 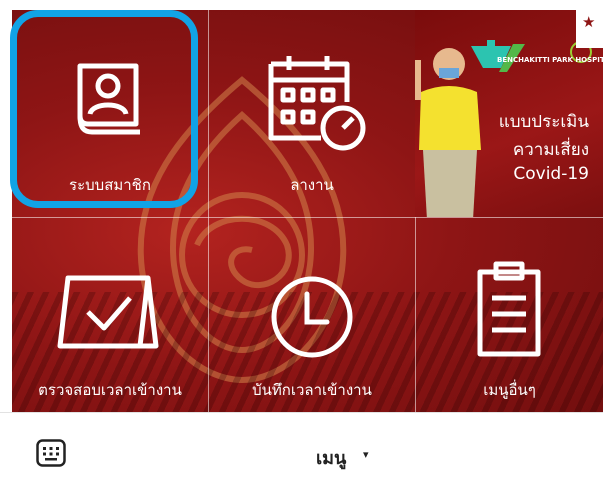 I want to click on menu-toggle-label: เมนู, so click(x=331, y=457).